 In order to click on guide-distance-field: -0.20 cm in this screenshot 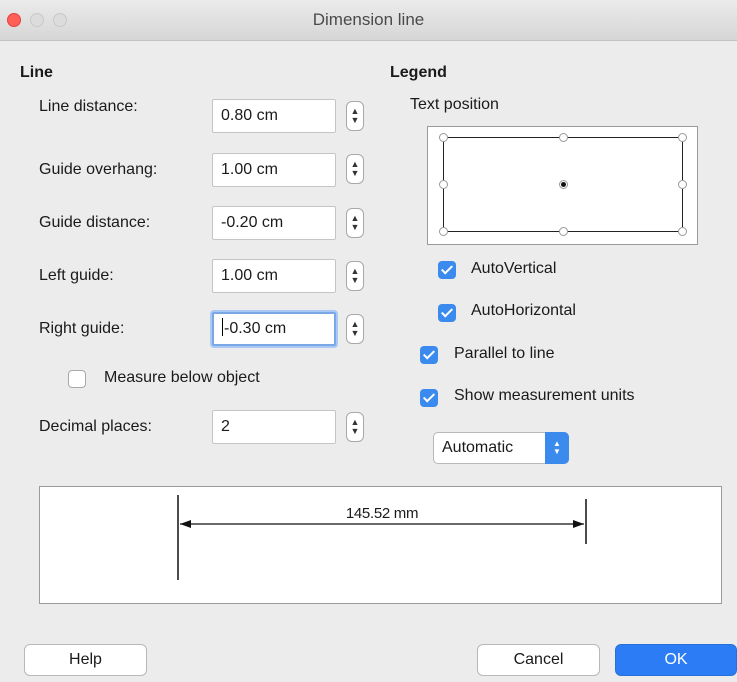, I will do `click(274, 223)`.